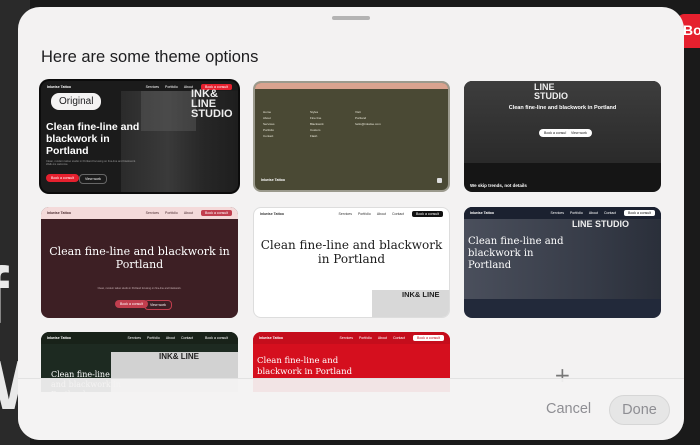  I want to click on footer-link: Contact, so click(268, 136).